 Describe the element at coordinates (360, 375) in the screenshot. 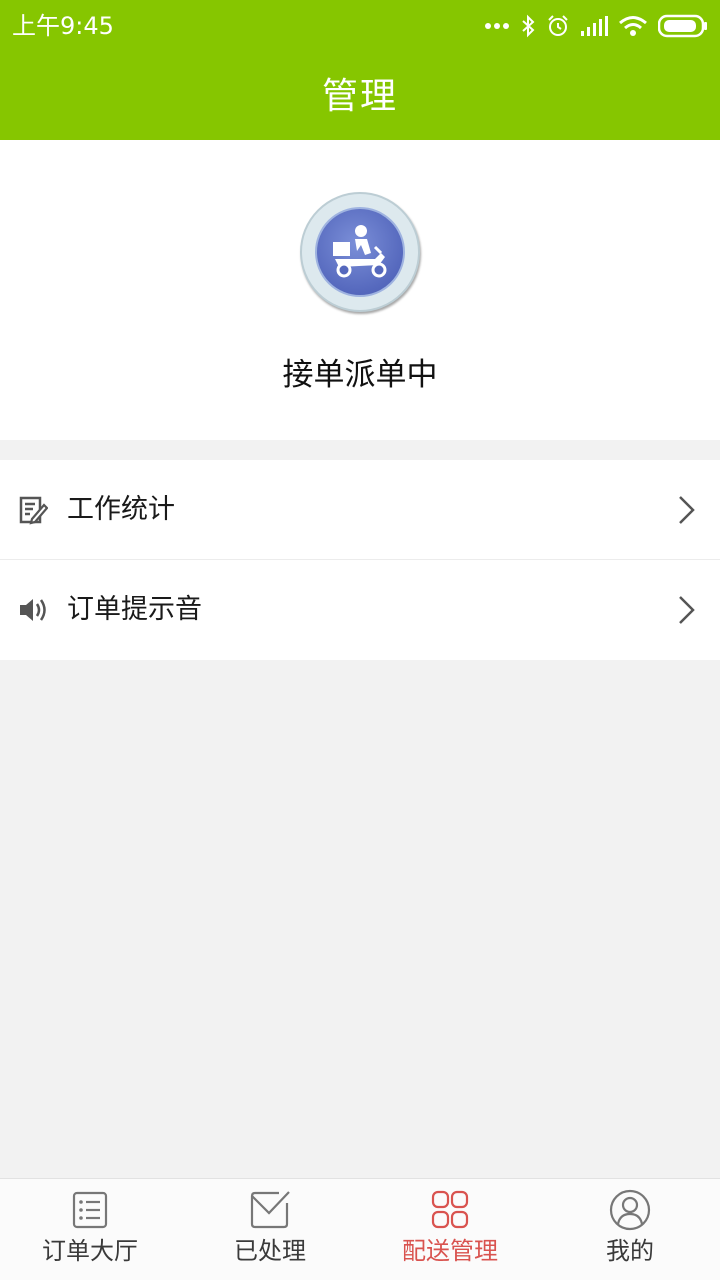

I see `work-status-text: 接单派单中` at that location.